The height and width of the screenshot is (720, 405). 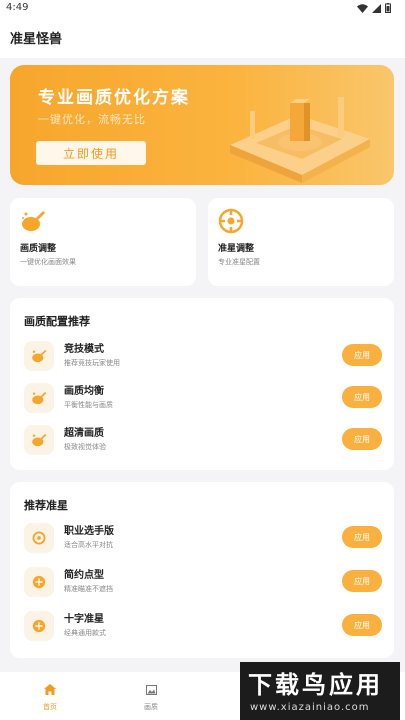 I want to click on tab-quality-label: 画质, so click(x=151, y=707).